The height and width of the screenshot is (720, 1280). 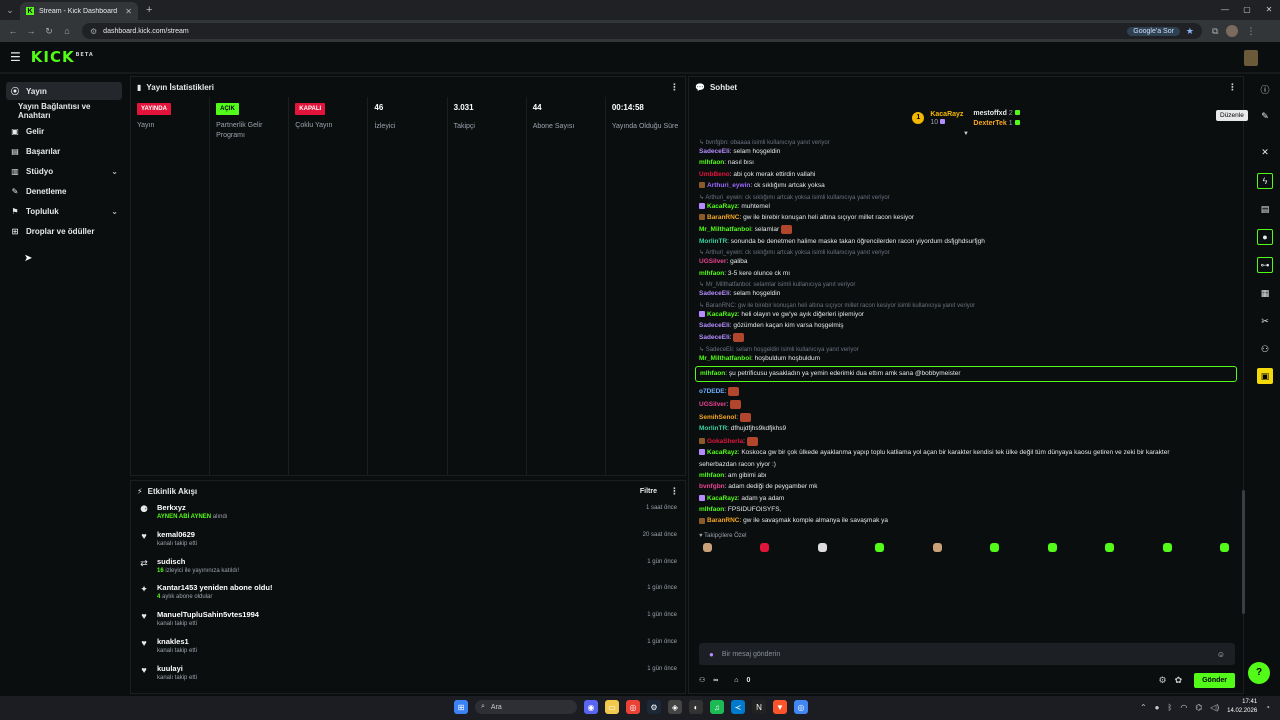 I want to click on lightning-icon: ϟ, so click(x=1265, y=181).